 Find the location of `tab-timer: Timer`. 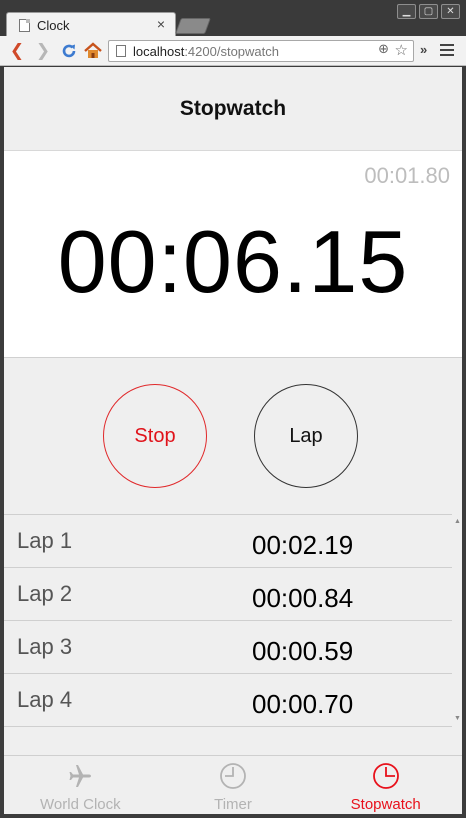

tab-timer: Timer is located at coordinates (233, 785).